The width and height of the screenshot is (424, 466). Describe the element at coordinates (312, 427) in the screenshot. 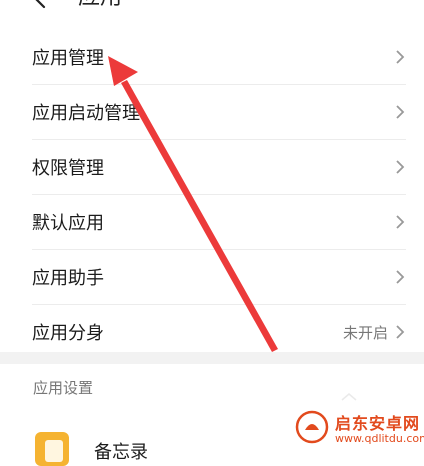

I see `watermark-logo-icon` at that location.